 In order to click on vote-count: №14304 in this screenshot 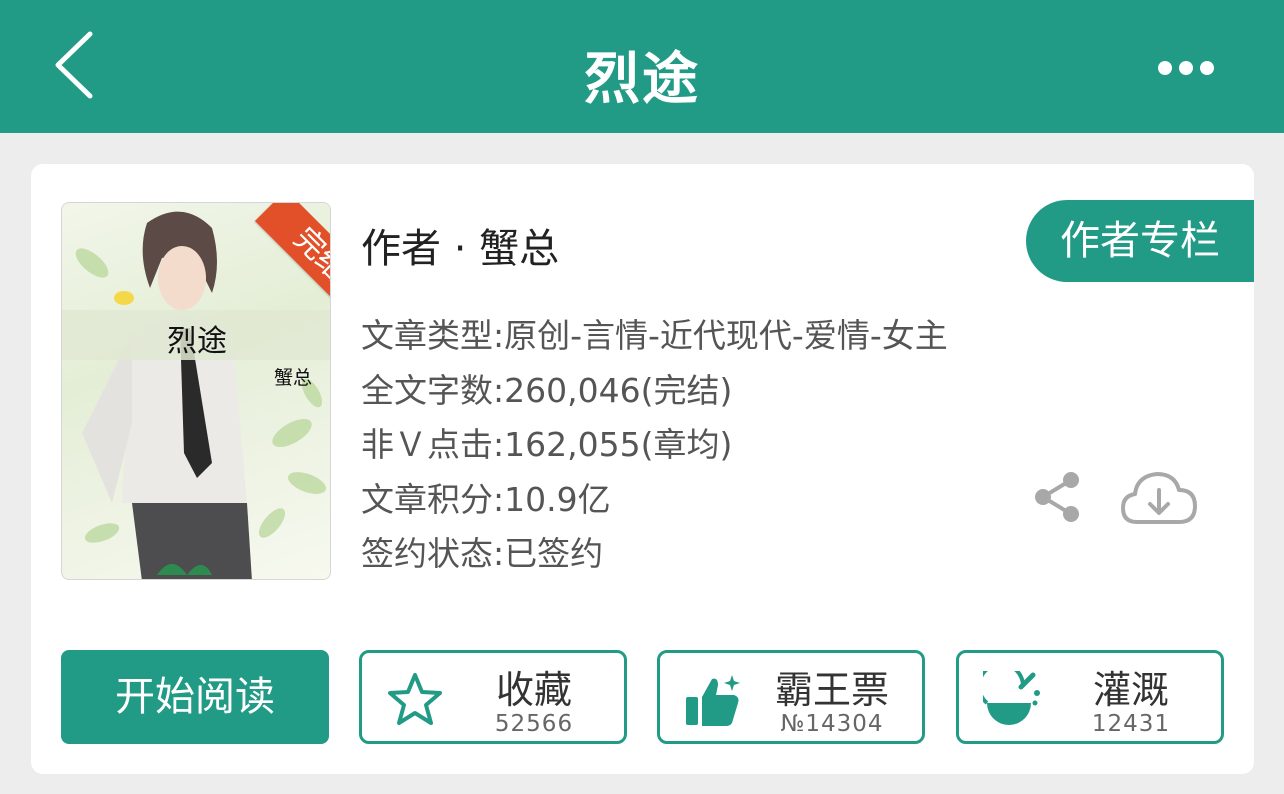, I will do `click(832, 724)`.